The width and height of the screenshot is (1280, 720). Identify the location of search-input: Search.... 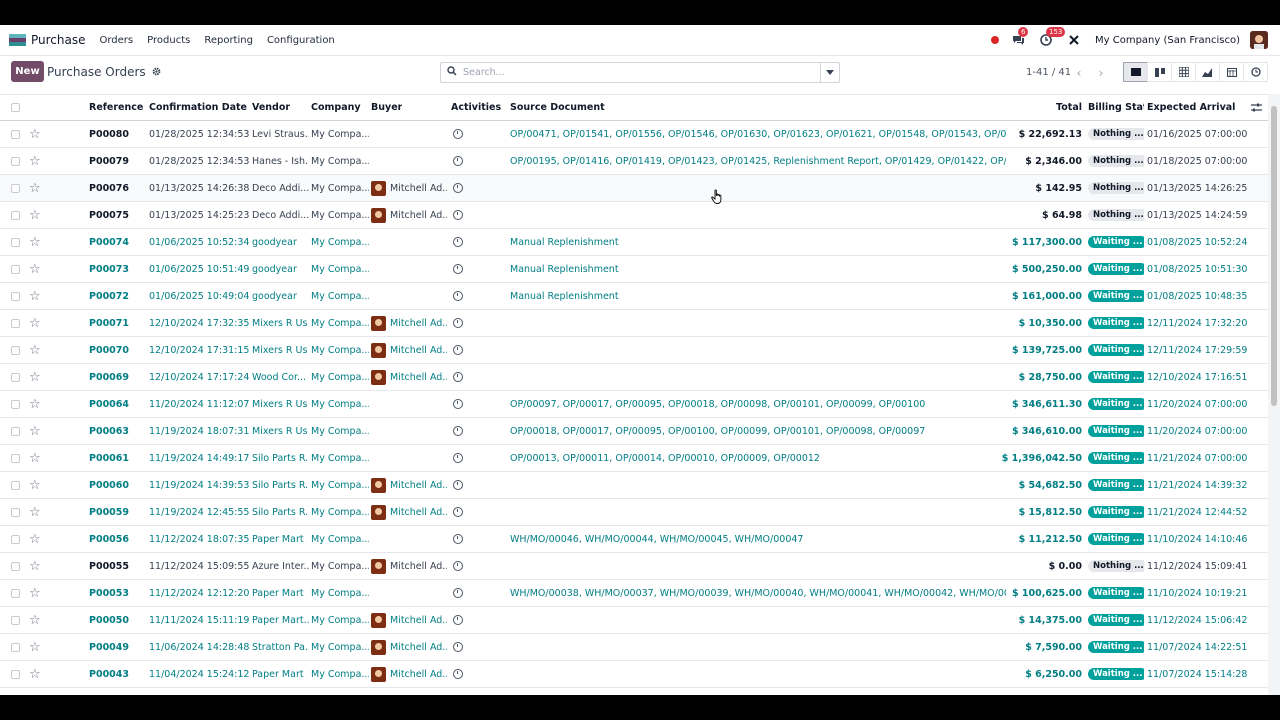
(484, 72).